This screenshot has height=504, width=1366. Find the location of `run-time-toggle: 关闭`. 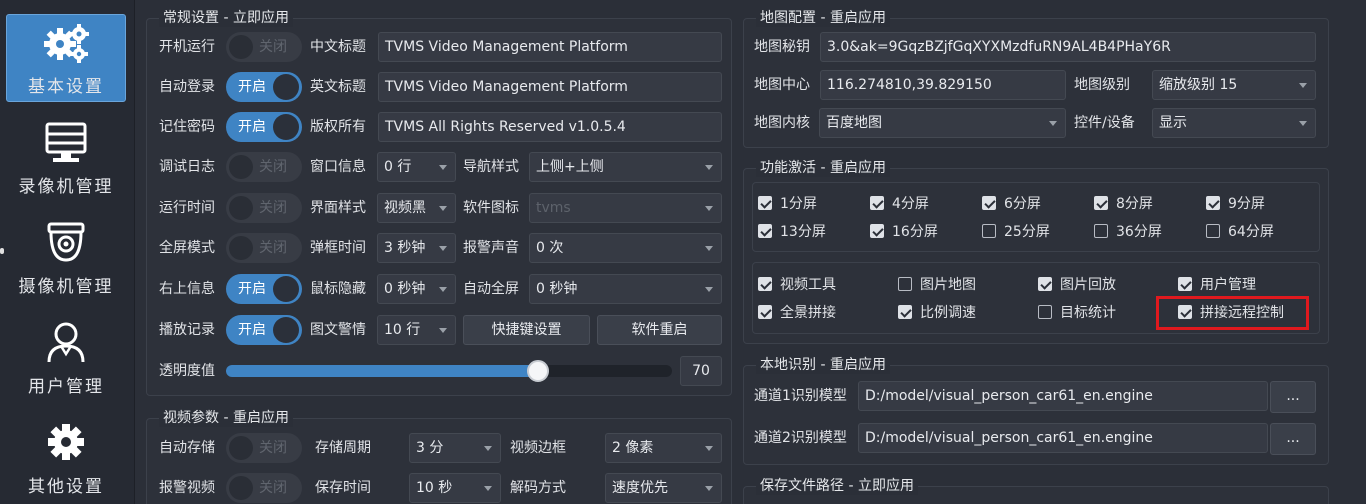

run-time-toggle: 关闭 is located at coordinates (264, 208).